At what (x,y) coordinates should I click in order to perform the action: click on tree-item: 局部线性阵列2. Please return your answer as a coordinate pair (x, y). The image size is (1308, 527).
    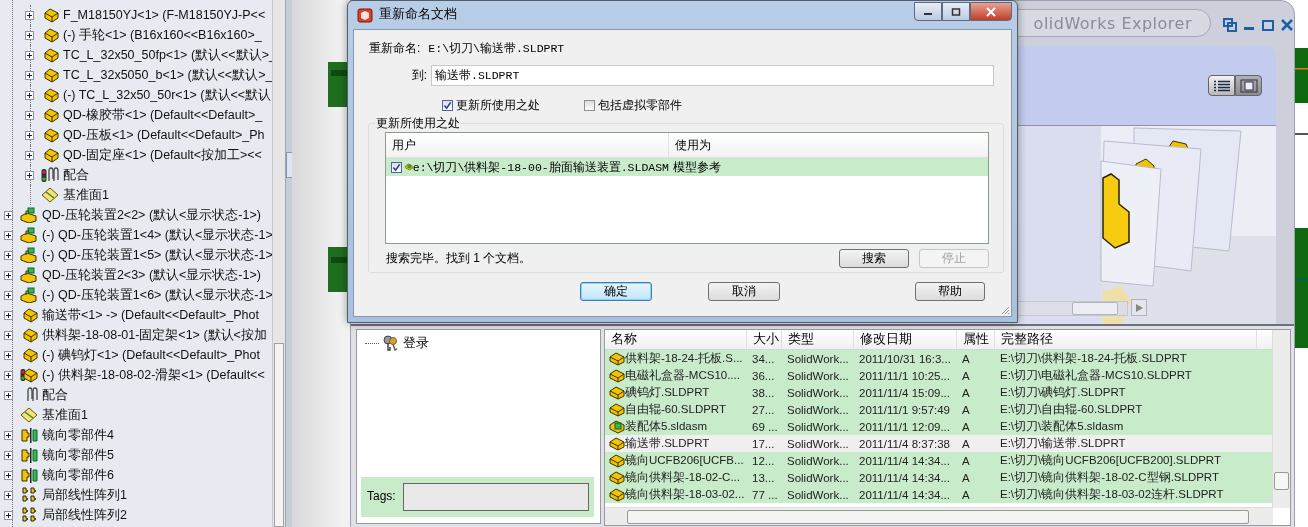
    Looking at the image, I should click on (84, 515).